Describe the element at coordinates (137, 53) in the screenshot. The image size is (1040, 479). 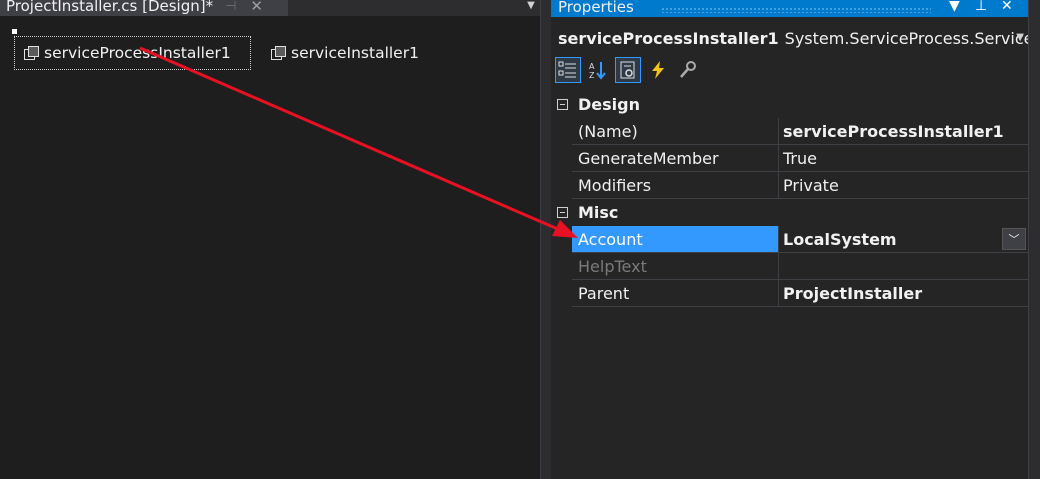
I see `component-label: serviceProcessInstaller1` at that location.